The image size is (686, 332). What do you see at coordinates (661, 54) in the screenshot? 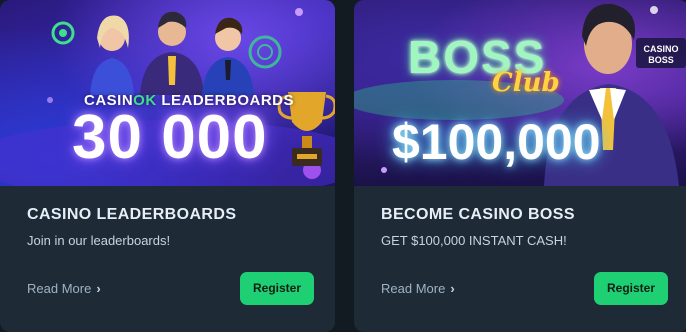
I see `casino-boss-sign: CASINO BOSS` at bounding box center [661, 54].